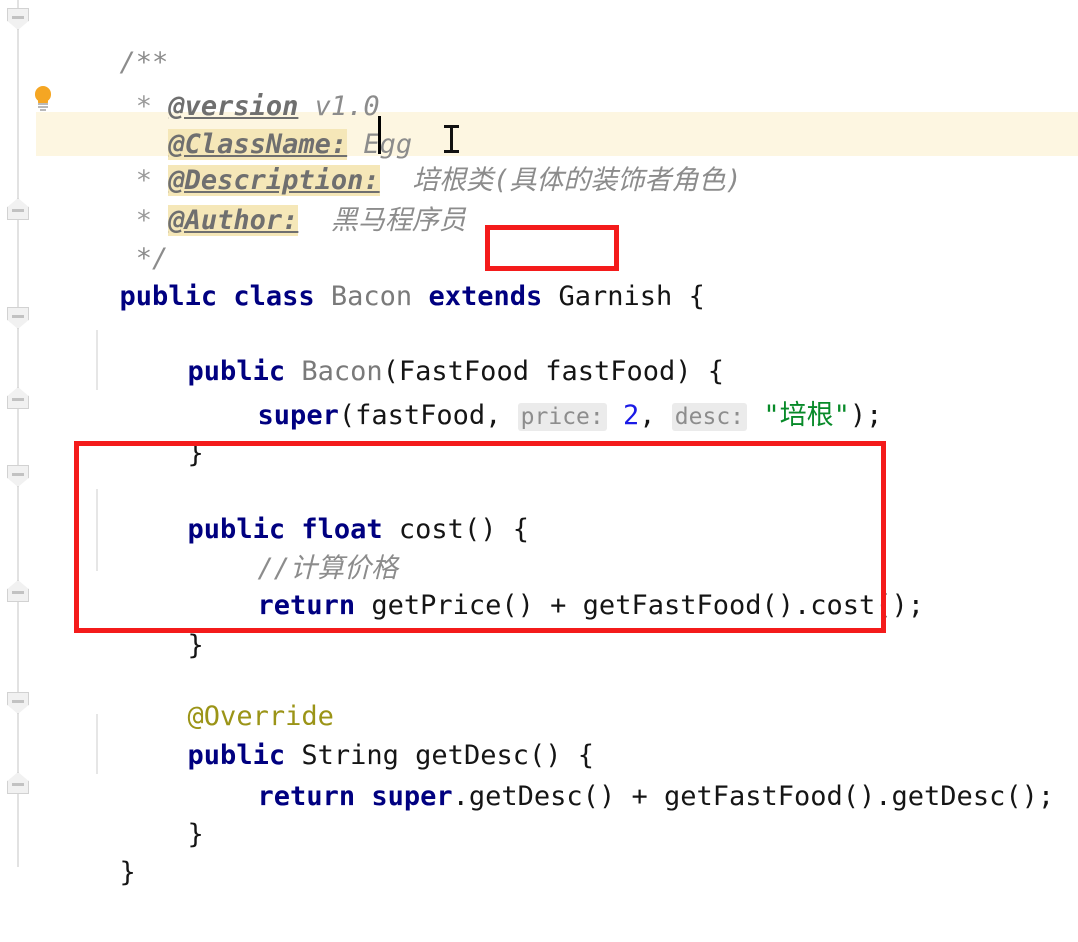 The height and width of the screenshot is (942, 1078). I want to click on code-line-getdesc-signature: public String getDesc() {, so click(390, 755).